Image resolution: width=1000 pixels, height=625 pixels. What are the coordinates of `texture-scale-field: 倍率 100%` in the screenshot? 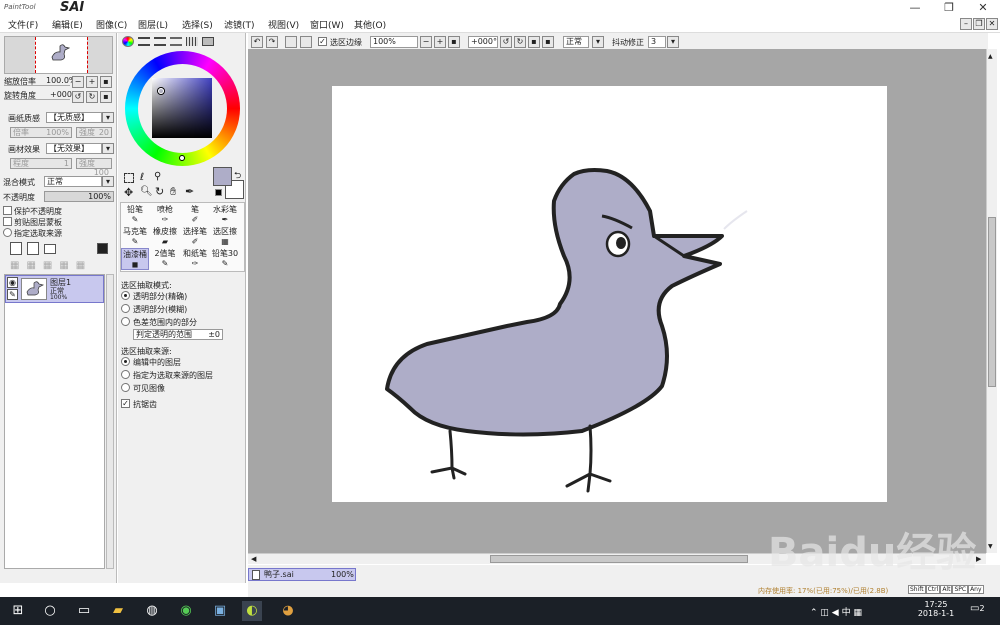 It's located at (41, 132).